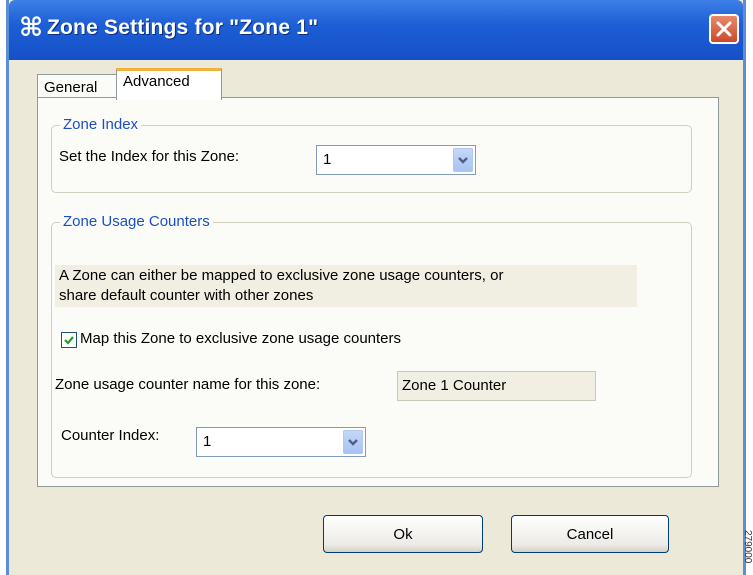  I want to click on exclusive-counters-checkbox, so click(69, 340).